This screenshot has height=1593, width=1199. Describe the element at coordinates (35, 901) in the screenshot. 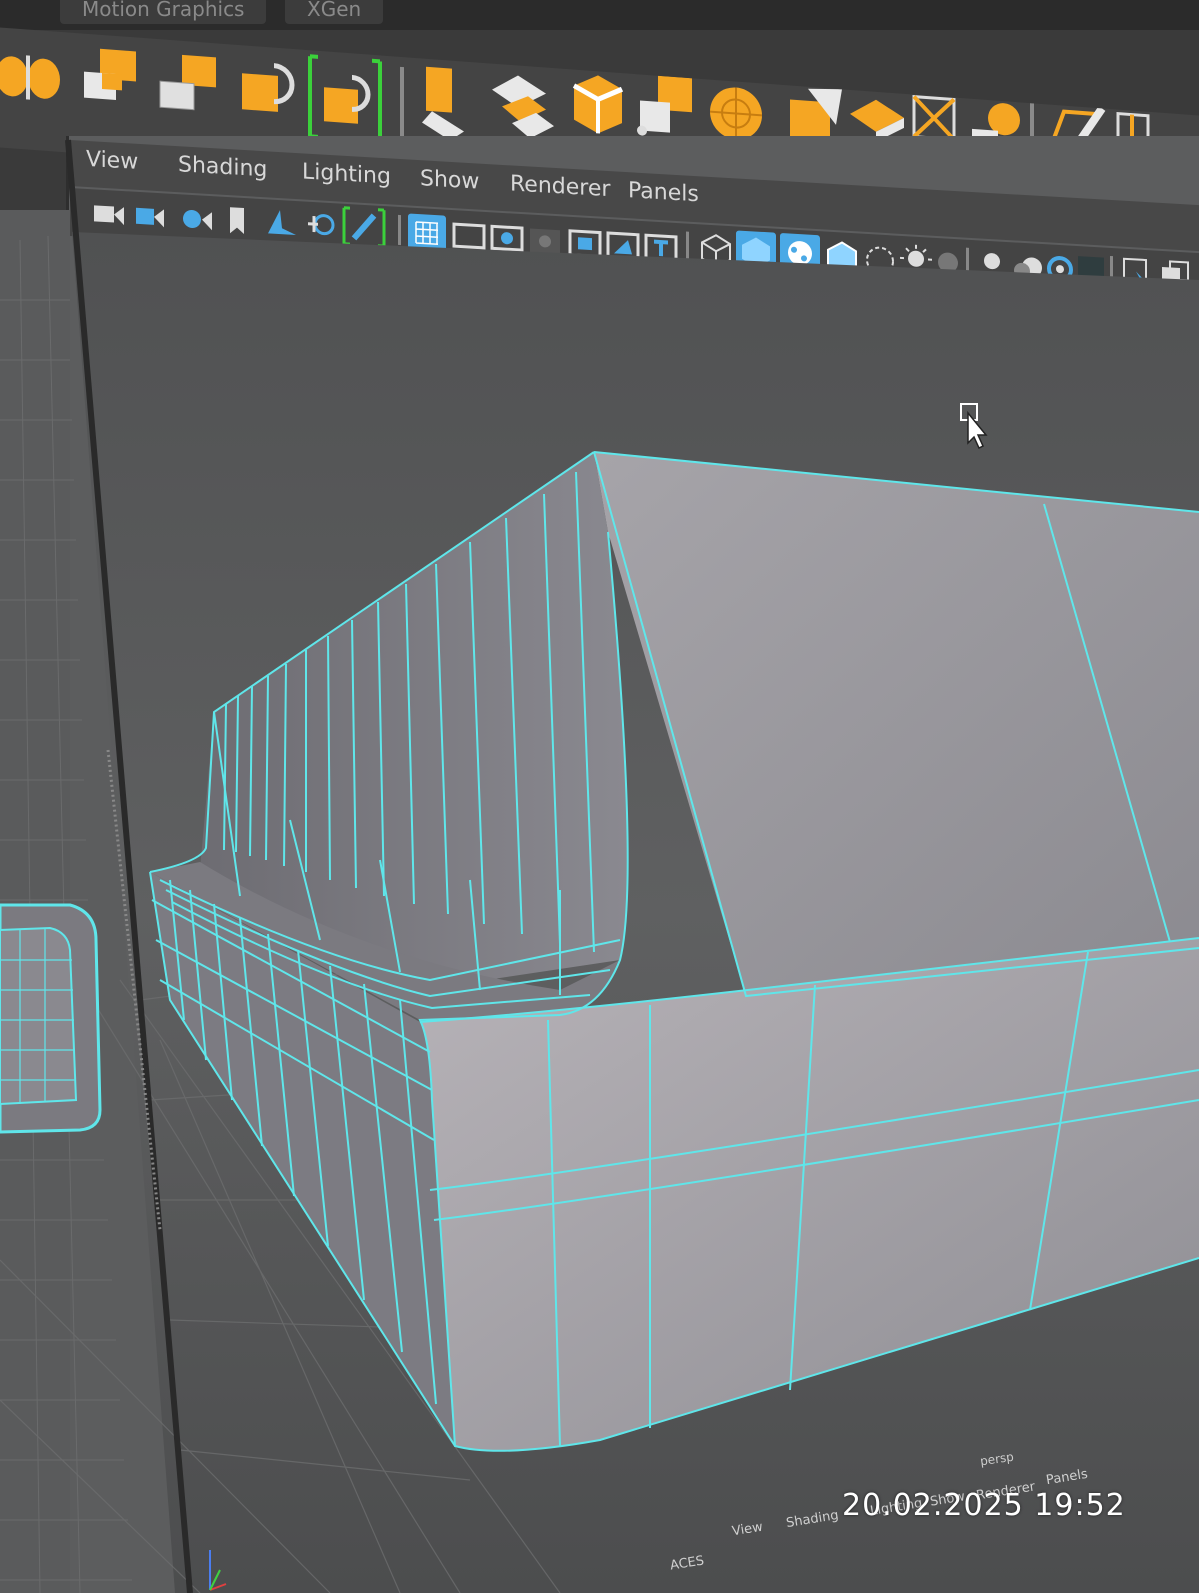

I see `side-viewport-edge` at that location.